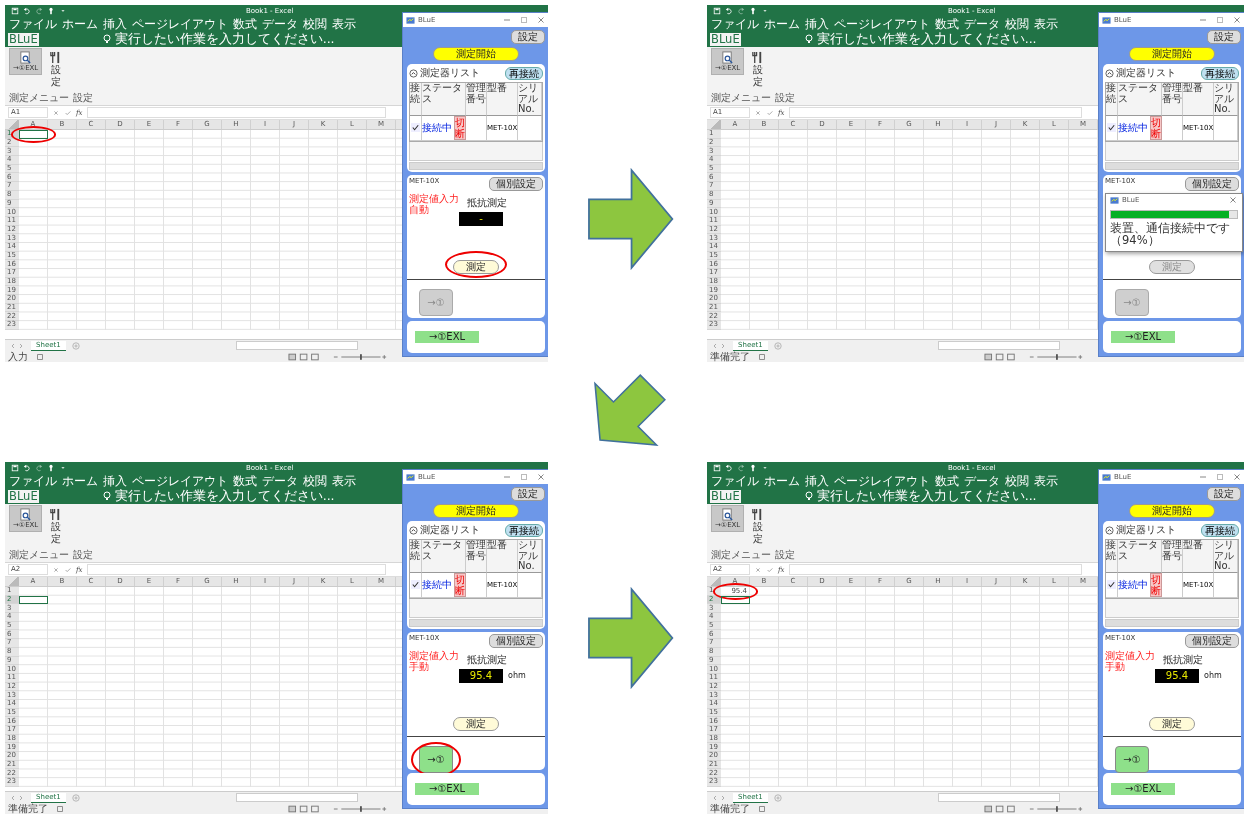  I want to click on measure-button: 測定, so click(476, 266).